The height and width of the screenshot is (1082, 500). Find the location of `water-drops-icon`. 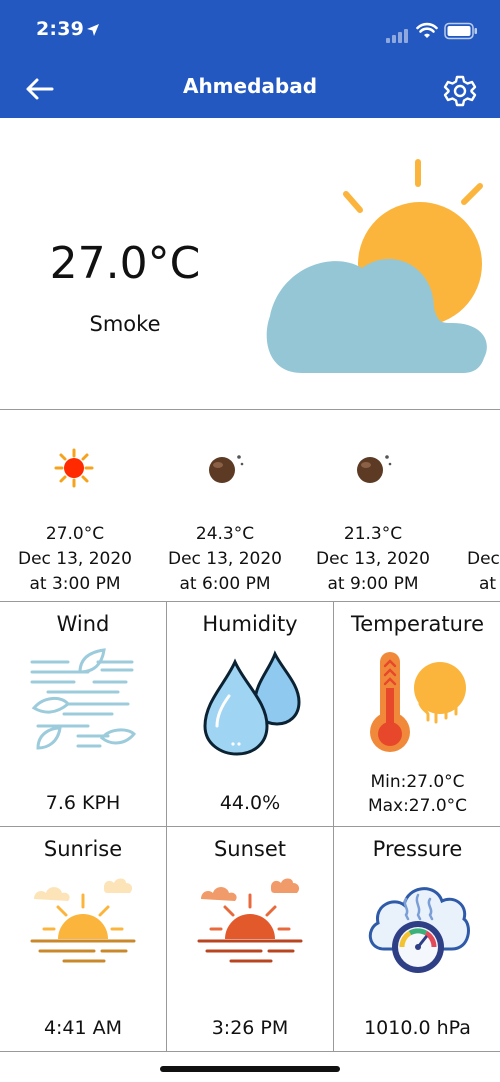

water-drops-icon is located at coordinates (252, 703).